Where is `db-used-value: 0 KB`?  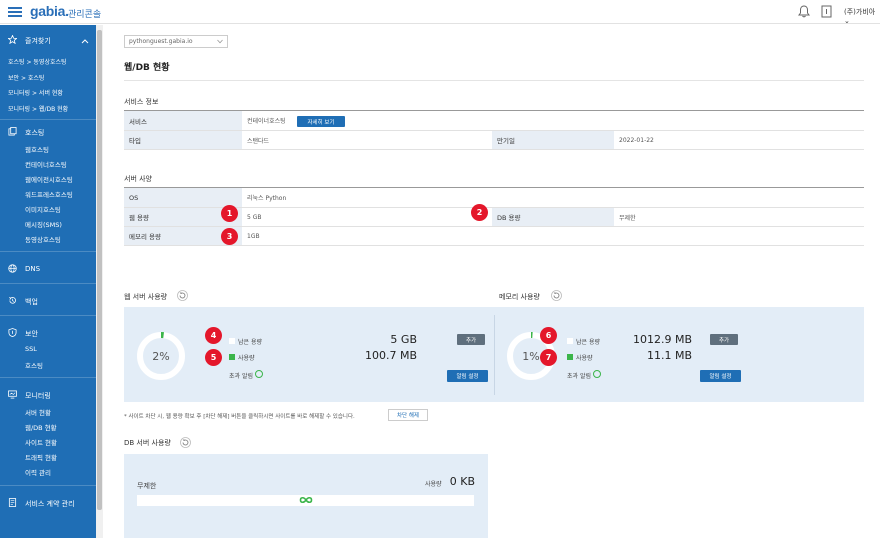
db-used-value: 0 KB is located at coordinates (462, 481).